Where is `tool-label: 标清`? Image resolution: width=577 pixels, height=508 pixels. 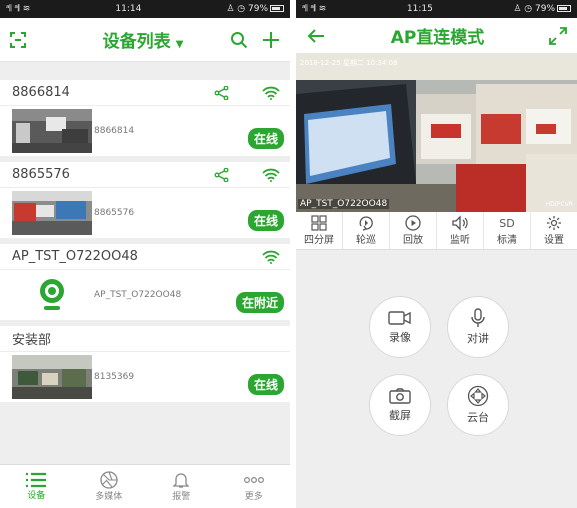 tool-label: 标清 is located at coordinates (507, 240).